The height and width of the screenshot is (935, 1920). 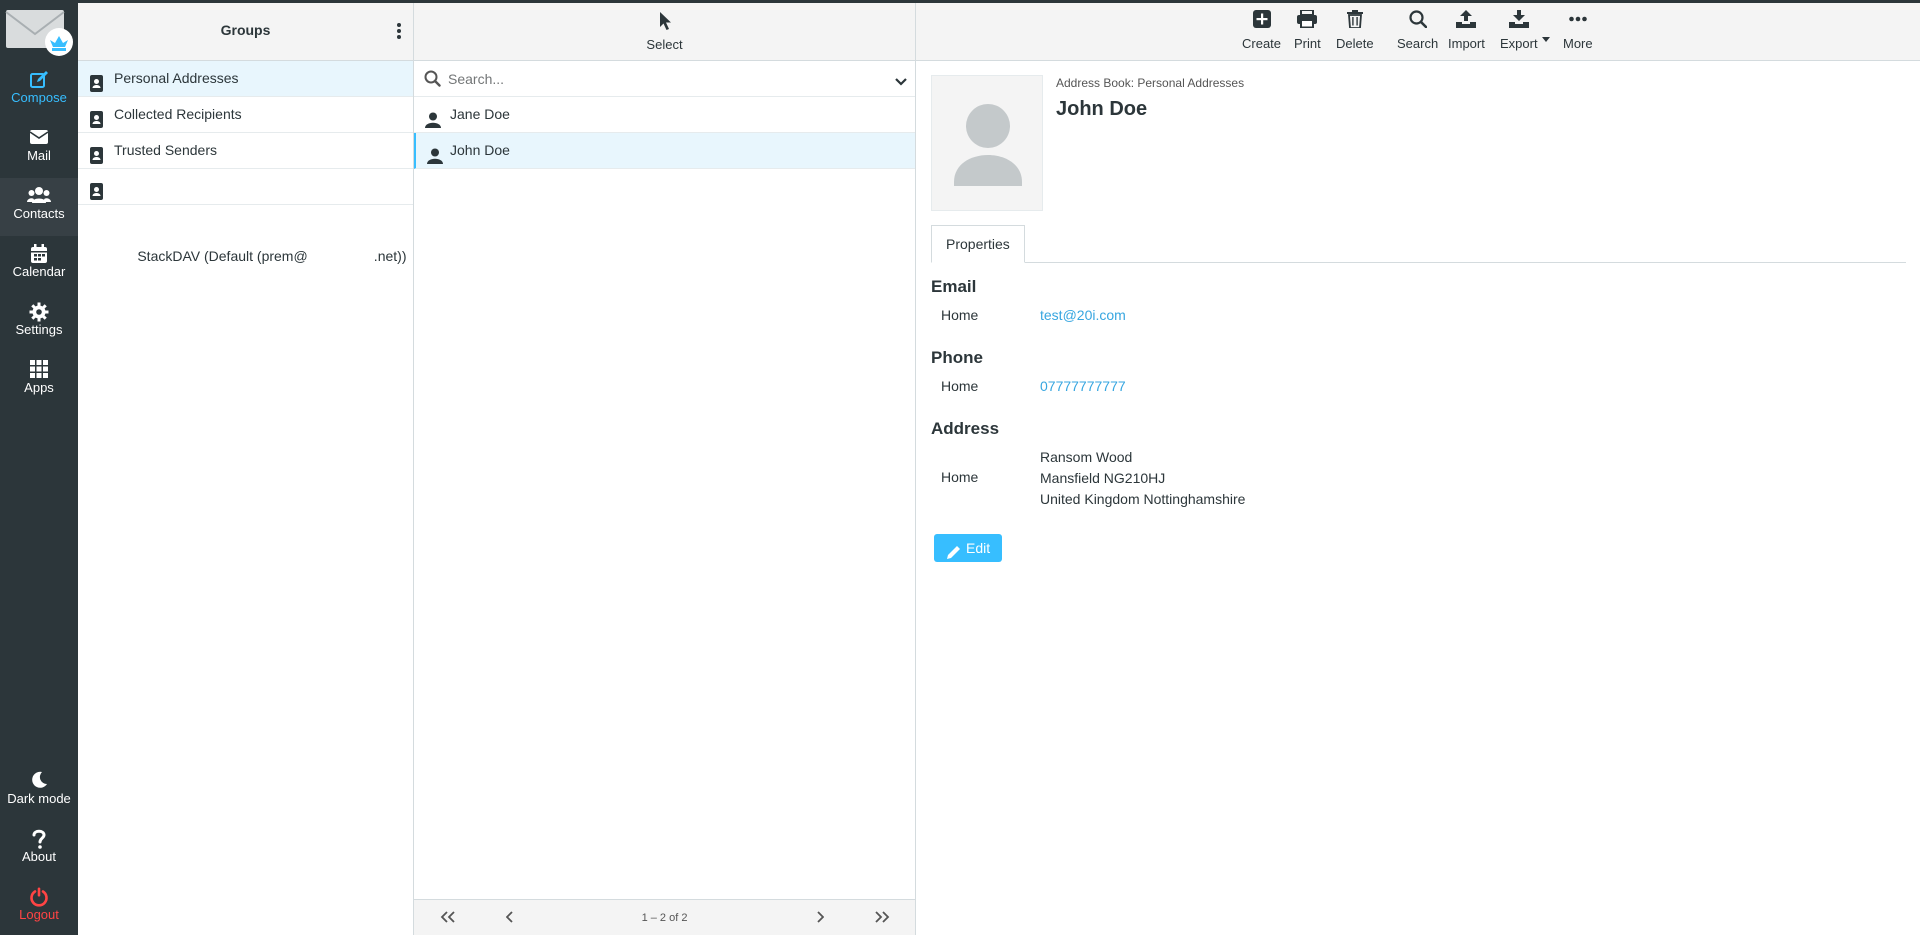 I want to click on nav-contacts: Contacts, so click(x=39, y=207).